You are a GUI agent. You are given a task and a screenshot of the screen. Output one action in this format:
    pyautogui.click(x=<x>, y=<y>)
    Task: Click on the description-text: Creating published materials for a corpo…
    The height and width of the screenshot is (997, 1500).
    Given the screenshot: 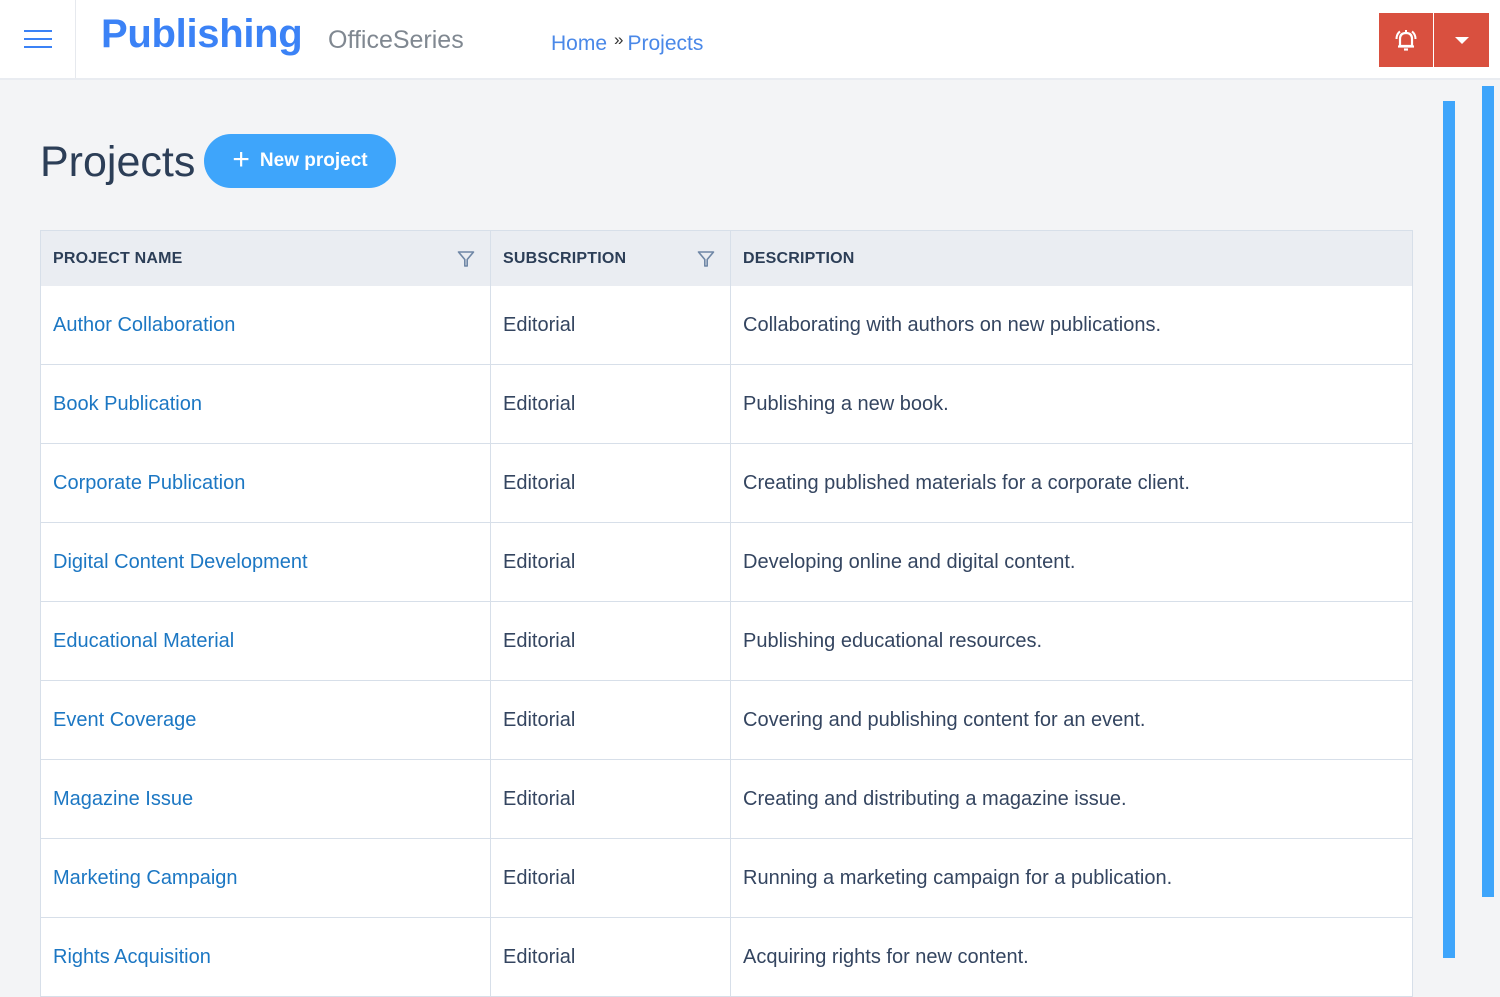 What is the action you would take?
    pyautogui.click(x=966, y=482)
    